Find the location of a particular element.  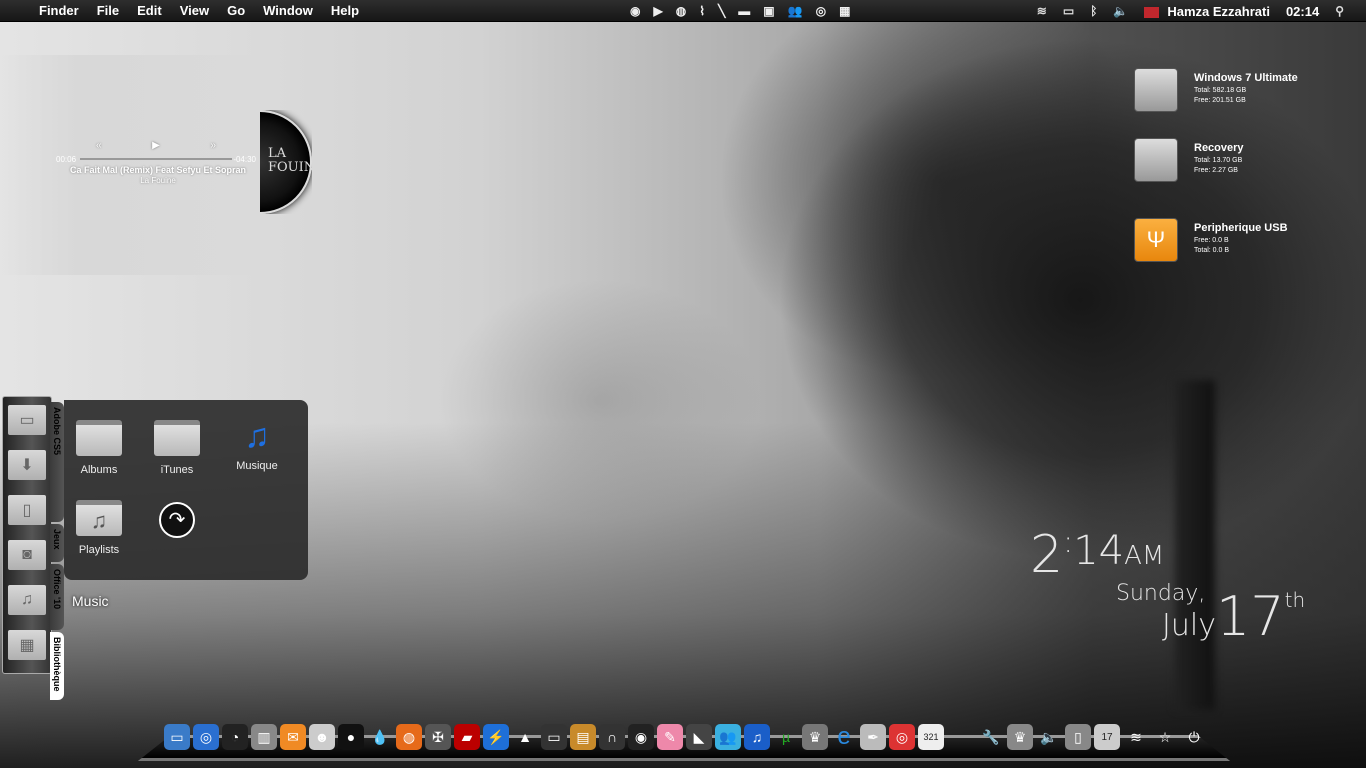

flag-icon is located at coordinates (1152, 12).